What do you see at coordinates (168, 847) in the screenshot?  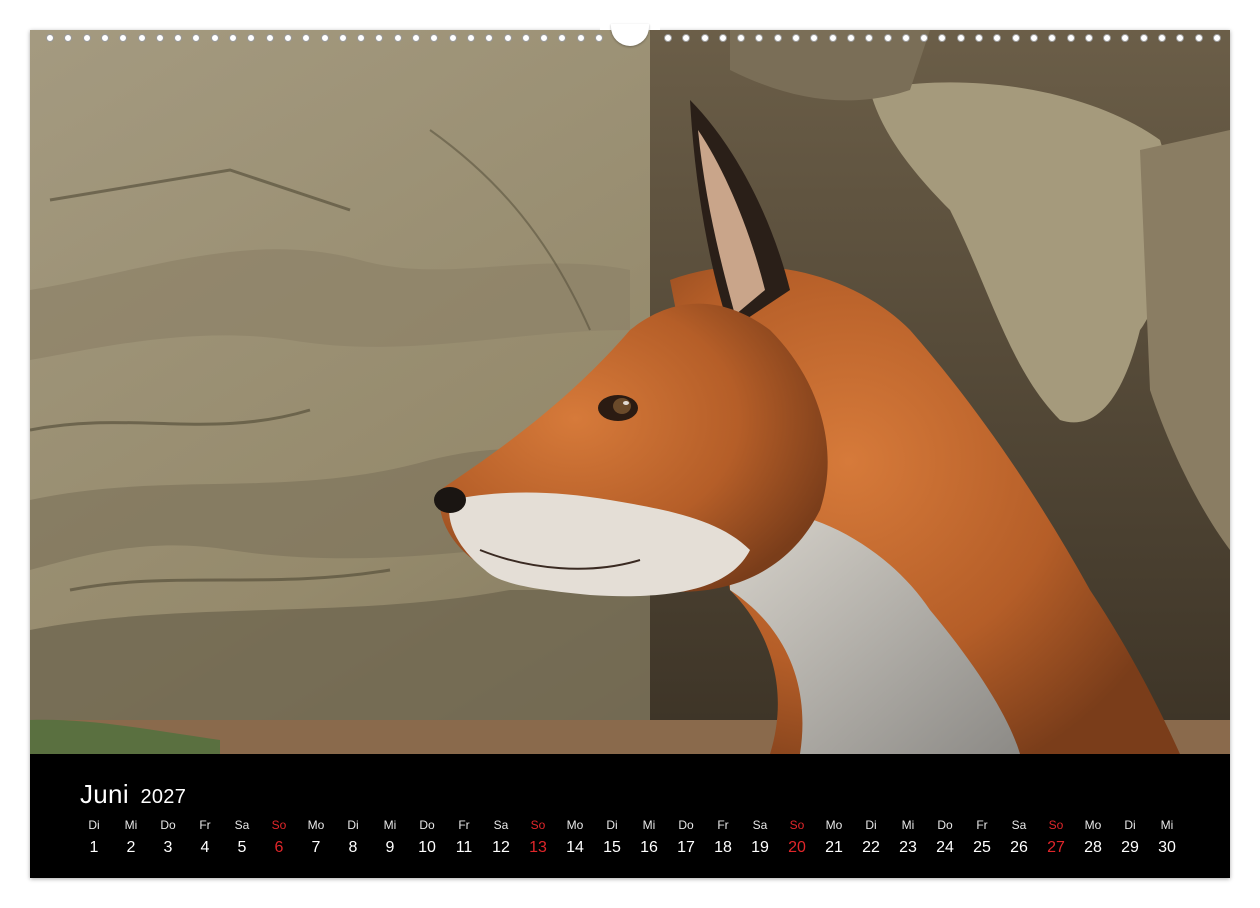 I see `day-number: 3` at bounding box center [168, 847].